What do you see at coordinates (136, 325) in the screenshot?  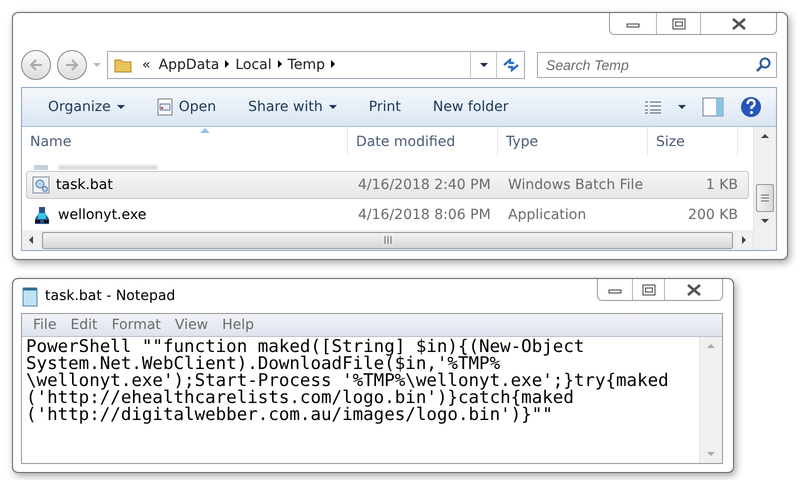 I see `menu-item: Format` at bounding box center [136, 325].